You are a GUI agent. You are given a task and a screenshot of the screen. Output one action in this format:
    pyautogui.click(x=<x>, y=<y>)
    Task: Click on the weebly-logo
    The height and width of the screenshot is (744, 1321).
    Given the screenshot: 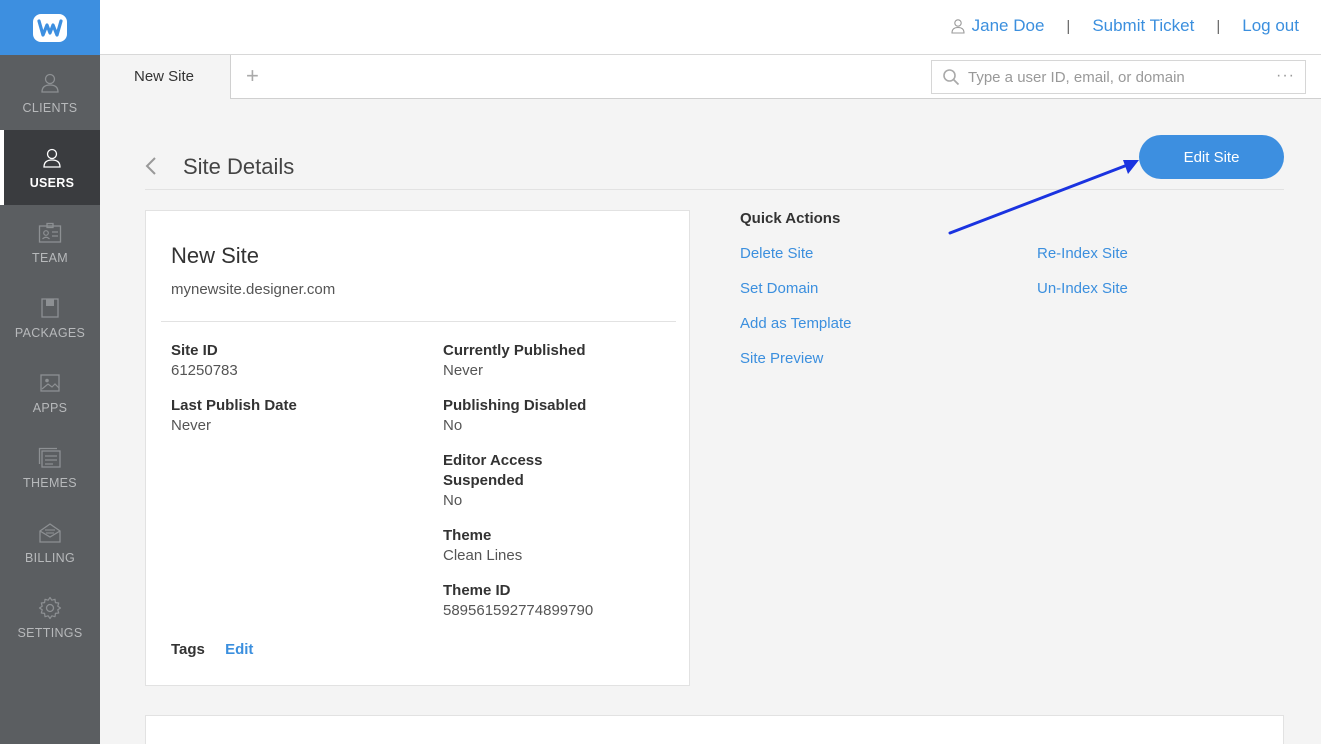 What is the action you would take?
    pyautogui.click(x=50, y=27)
    